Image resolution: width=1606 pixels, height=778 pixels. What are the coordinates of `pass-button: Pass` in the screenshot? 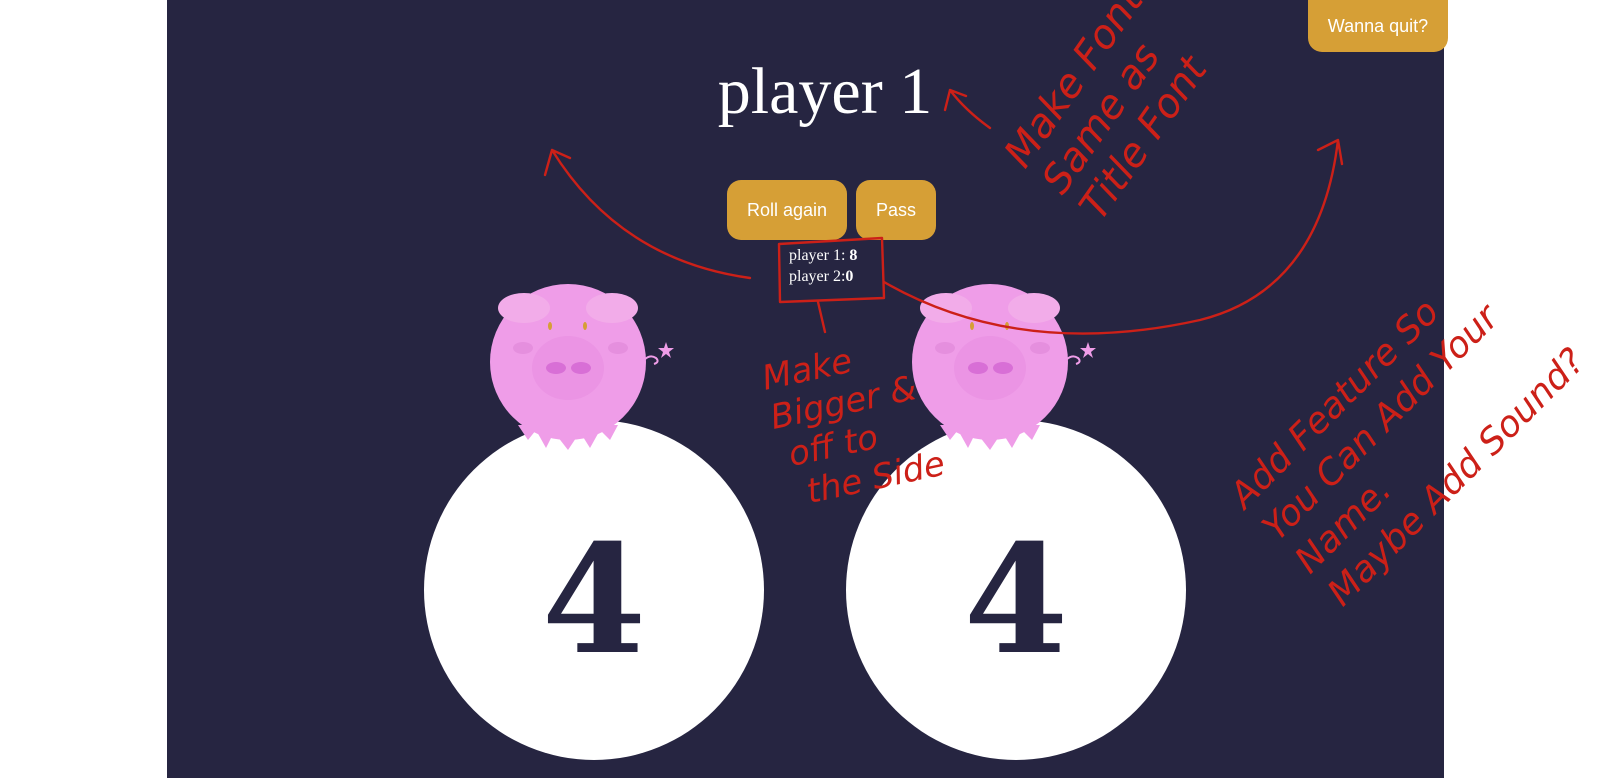 It's located at (896, 210).